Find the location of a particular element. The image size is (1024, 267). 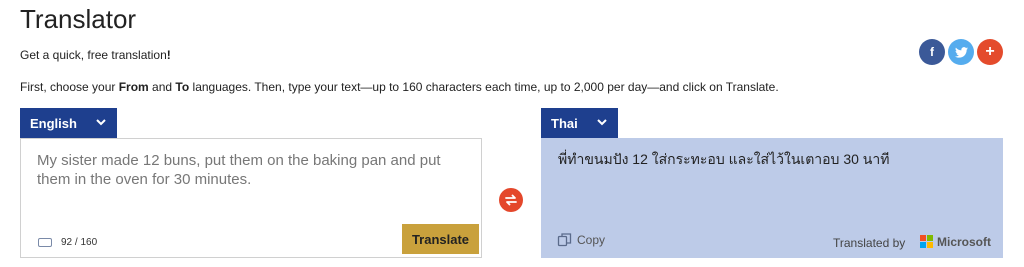

instructions-part-2: and is located at coordinates (162, 87).